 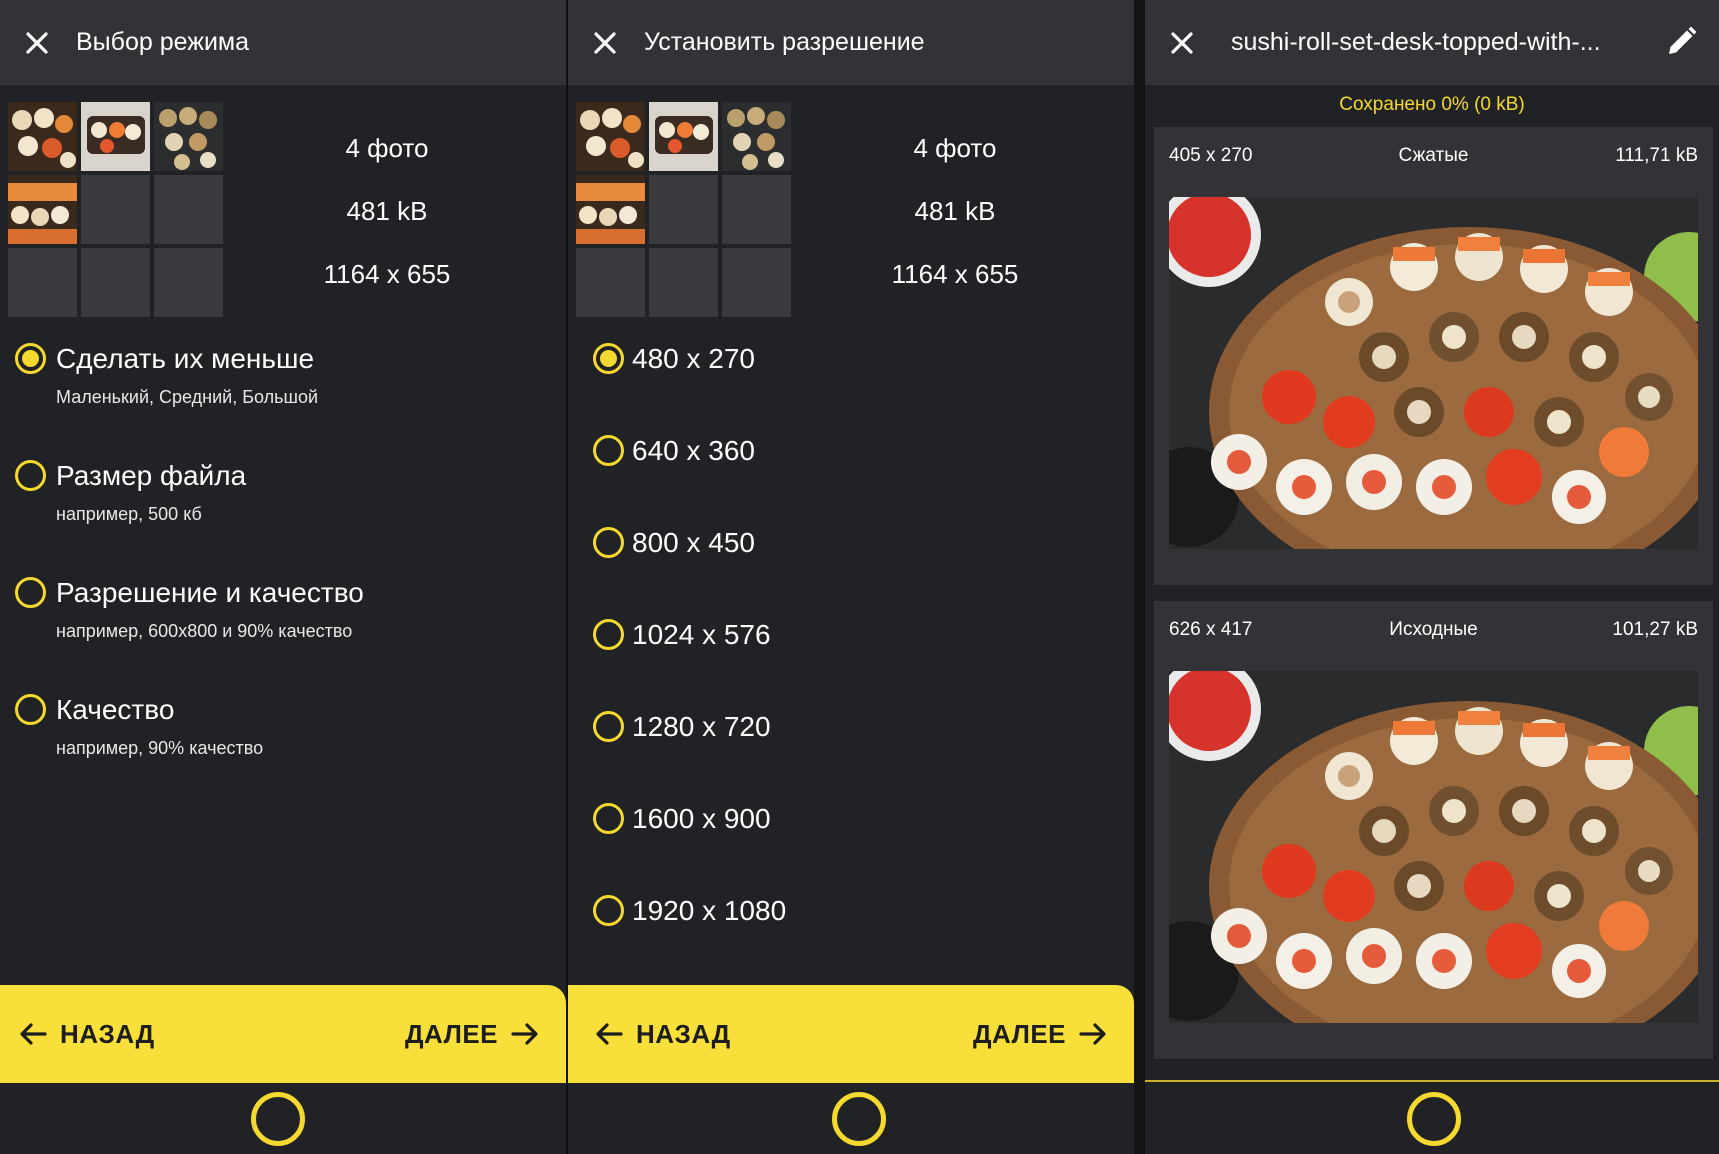 What do you see at coordinates (185, 358) in the screenshot?
I see `mode-option-label: Сделать их меньше` at bounding box center [185, 358].